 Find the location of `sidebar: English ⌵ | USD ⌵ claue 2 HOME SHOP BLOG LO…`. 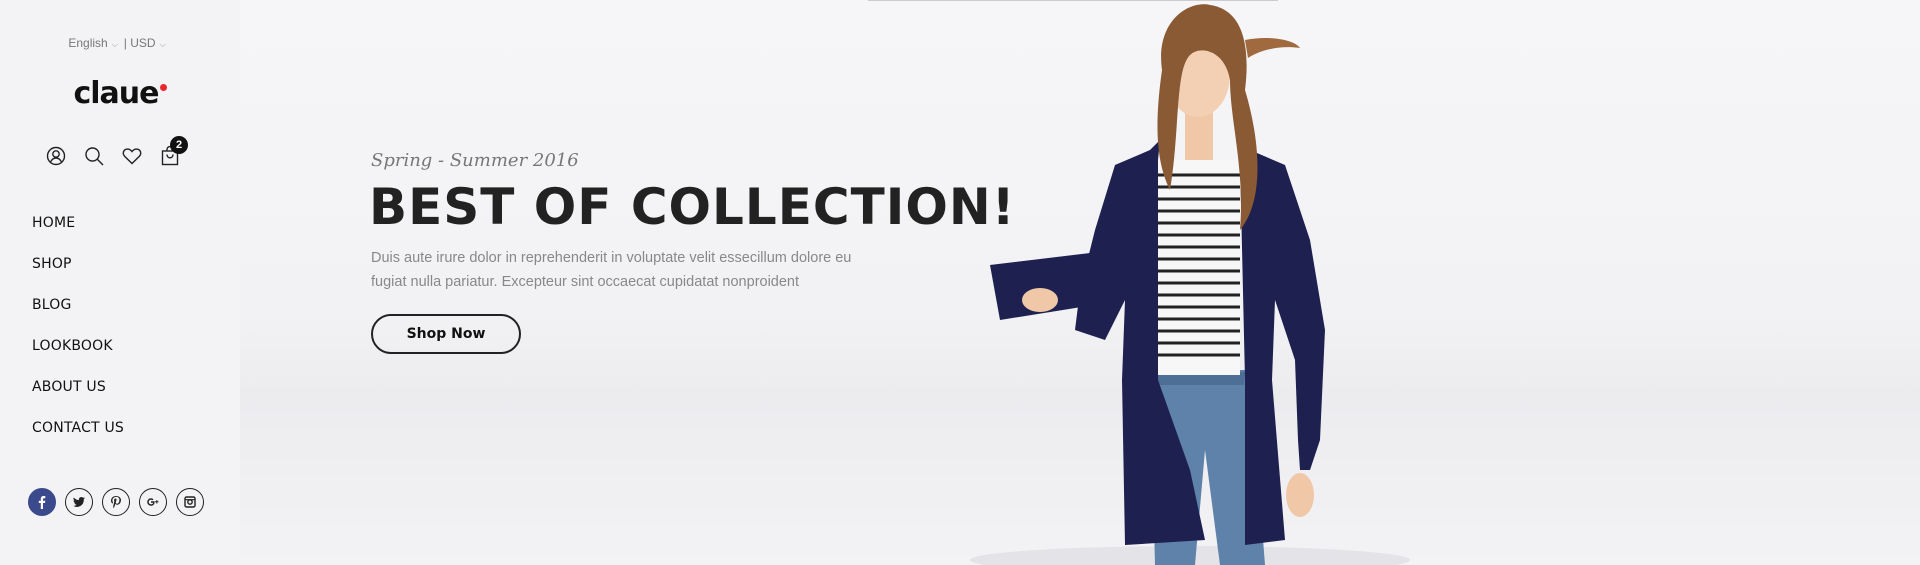

sidebar: English ⌵ | USD ⌵ claue 2 HOME SHOP BLOG LO… is located at coordinates (120, 282).